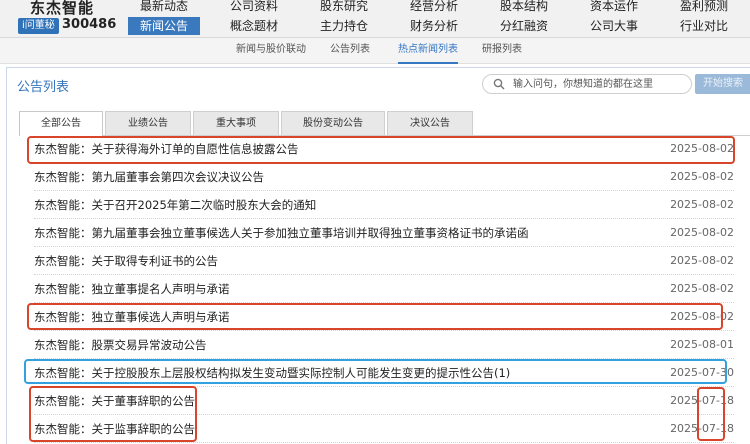  What do you see at coordinates (89, 24) in the screenshot?
I see `stock-code: 300486` at bounding box center [89, 24].